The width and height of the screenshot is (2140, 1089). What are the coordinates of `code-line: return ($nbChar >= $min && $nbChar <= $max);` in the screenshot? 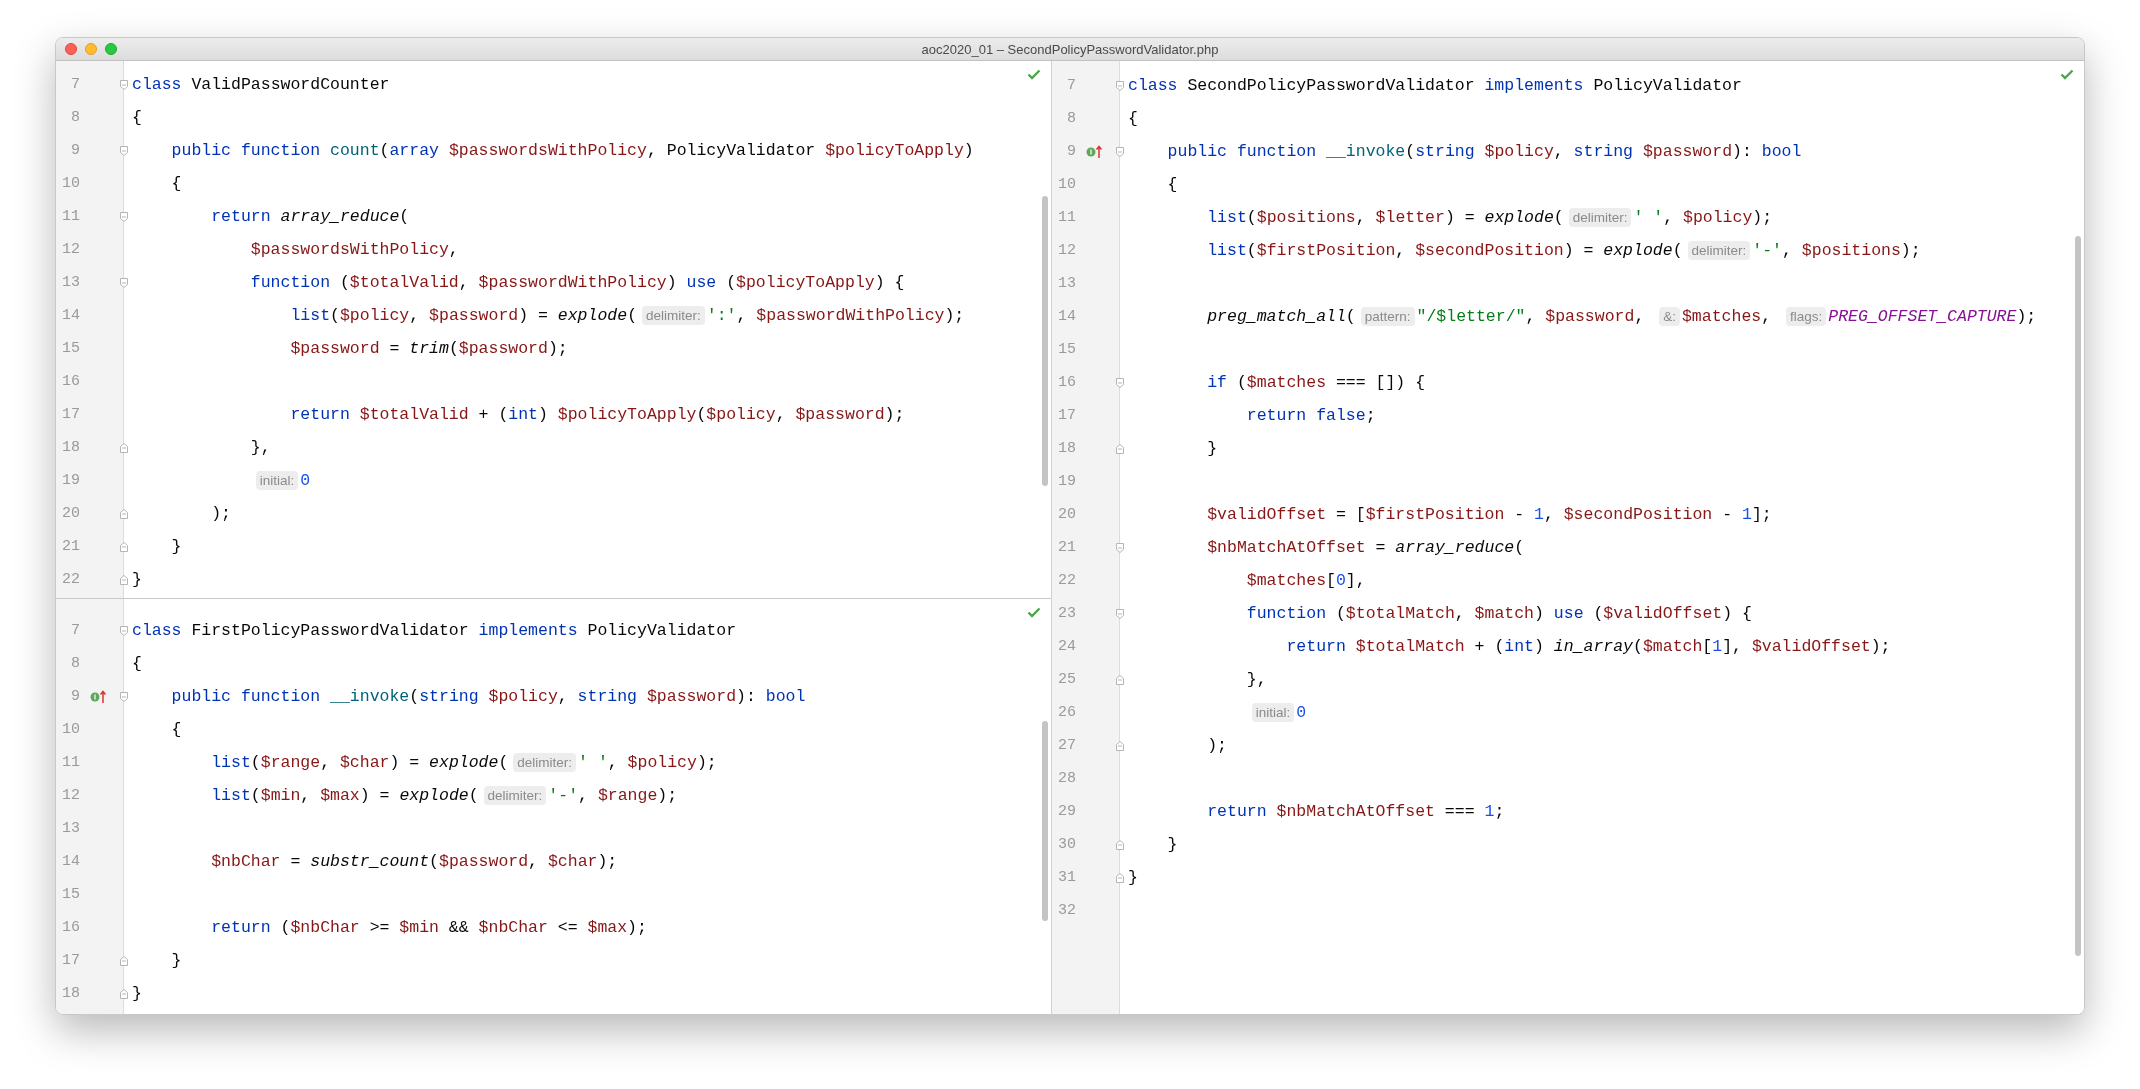 It's located at (428, 927).